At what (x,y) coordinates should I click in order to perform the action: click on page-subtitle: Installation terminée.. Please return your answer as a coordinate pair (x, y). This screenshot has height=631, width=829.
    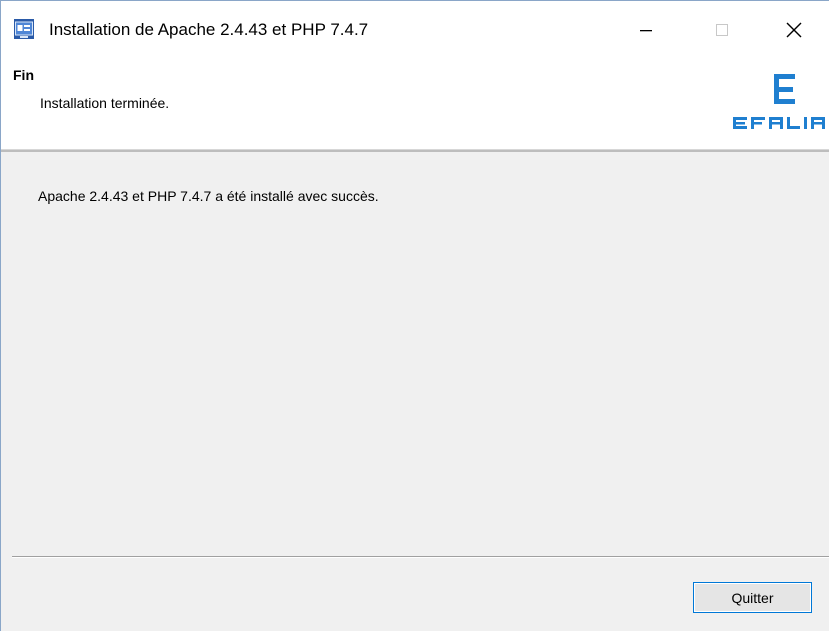
    Looking at the image, I should click on (105, 103).